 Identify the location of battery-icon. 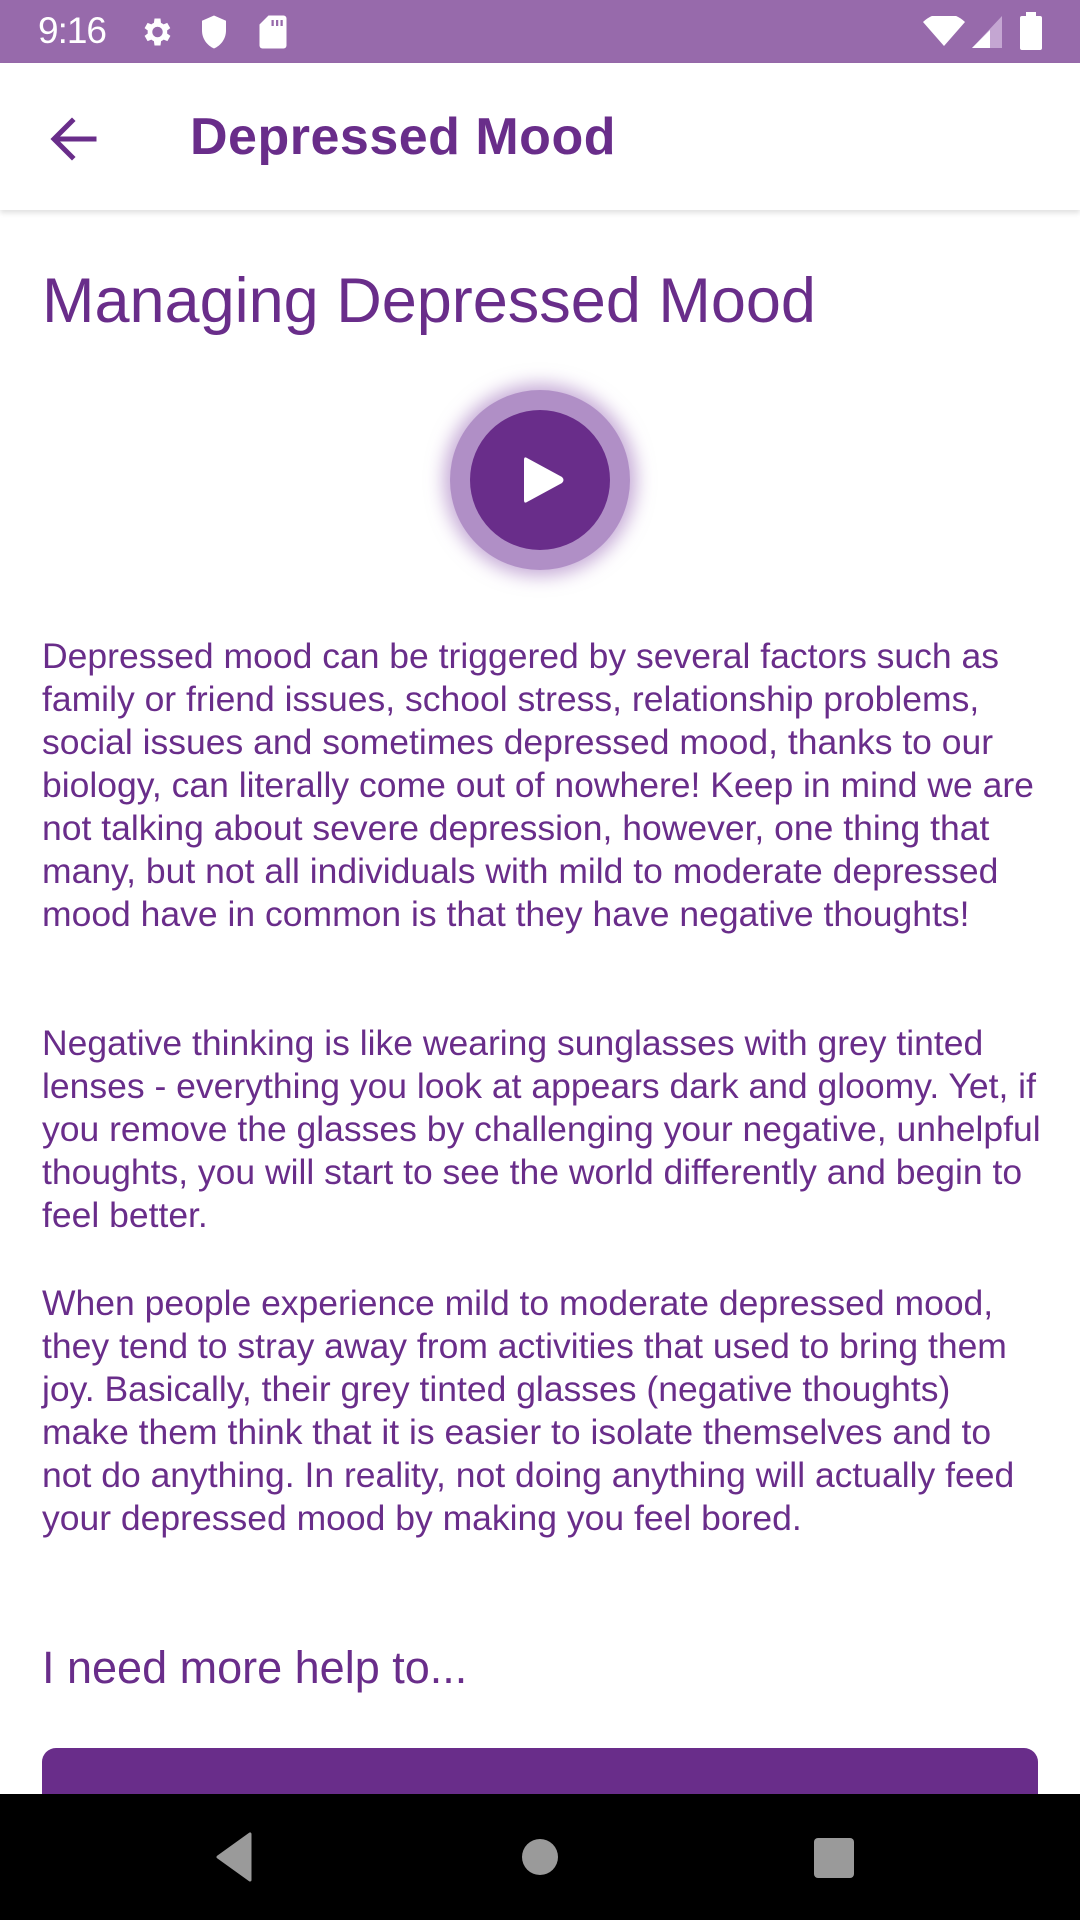
(1031, 33).